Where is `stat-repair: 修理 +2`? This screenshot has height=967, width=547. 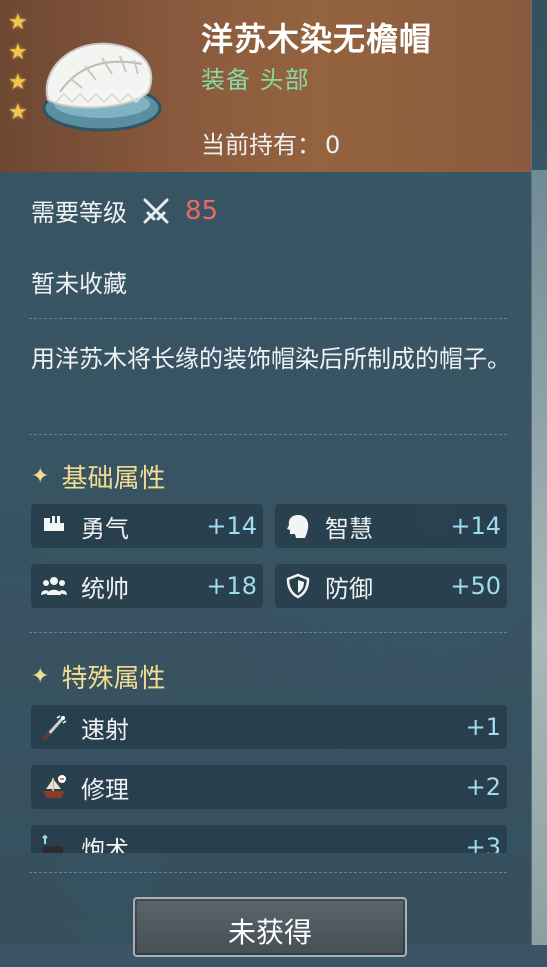
stat-repair: 修理 +2 is located at coordinates (269, 787).